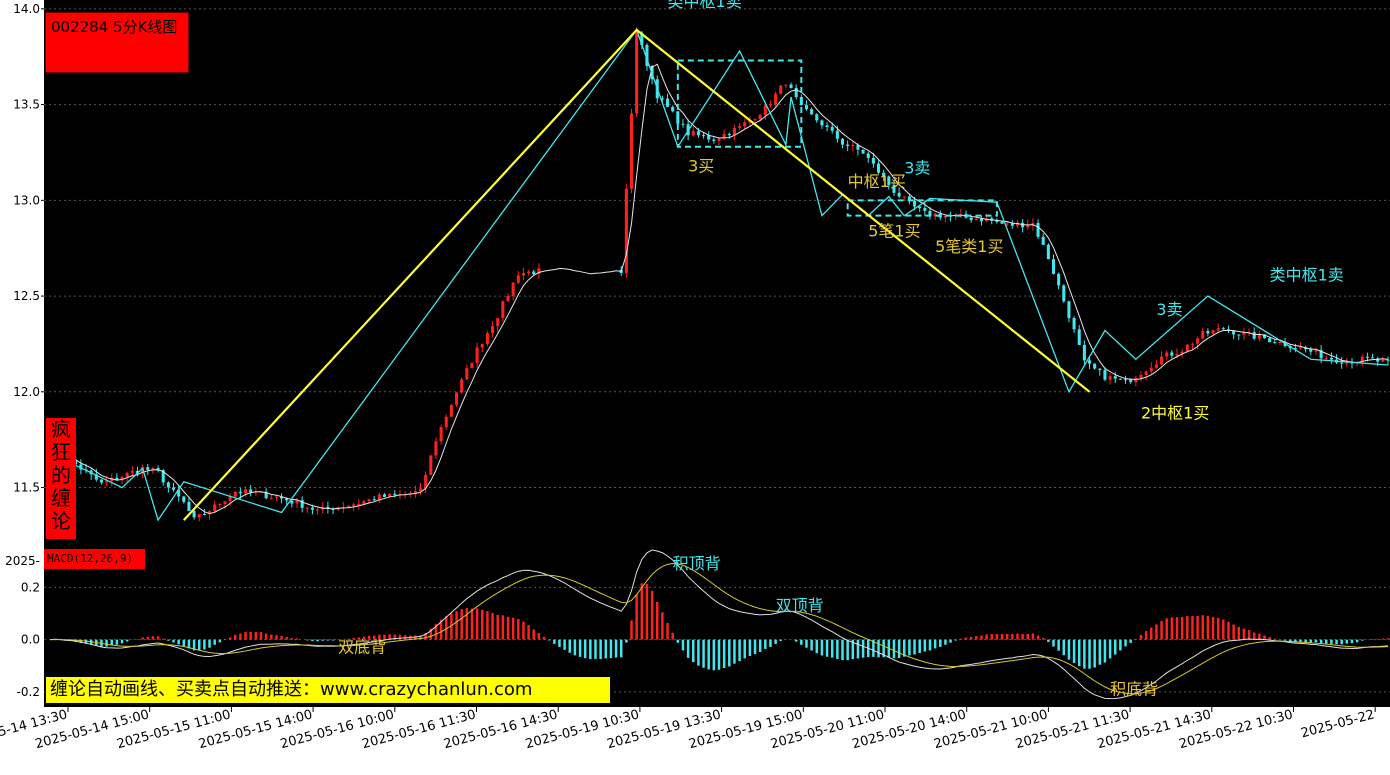 This screenshot has height=775, width=1390. I want to click on buy-sell-point-label: 类中枢1卖, so click(705, 5).